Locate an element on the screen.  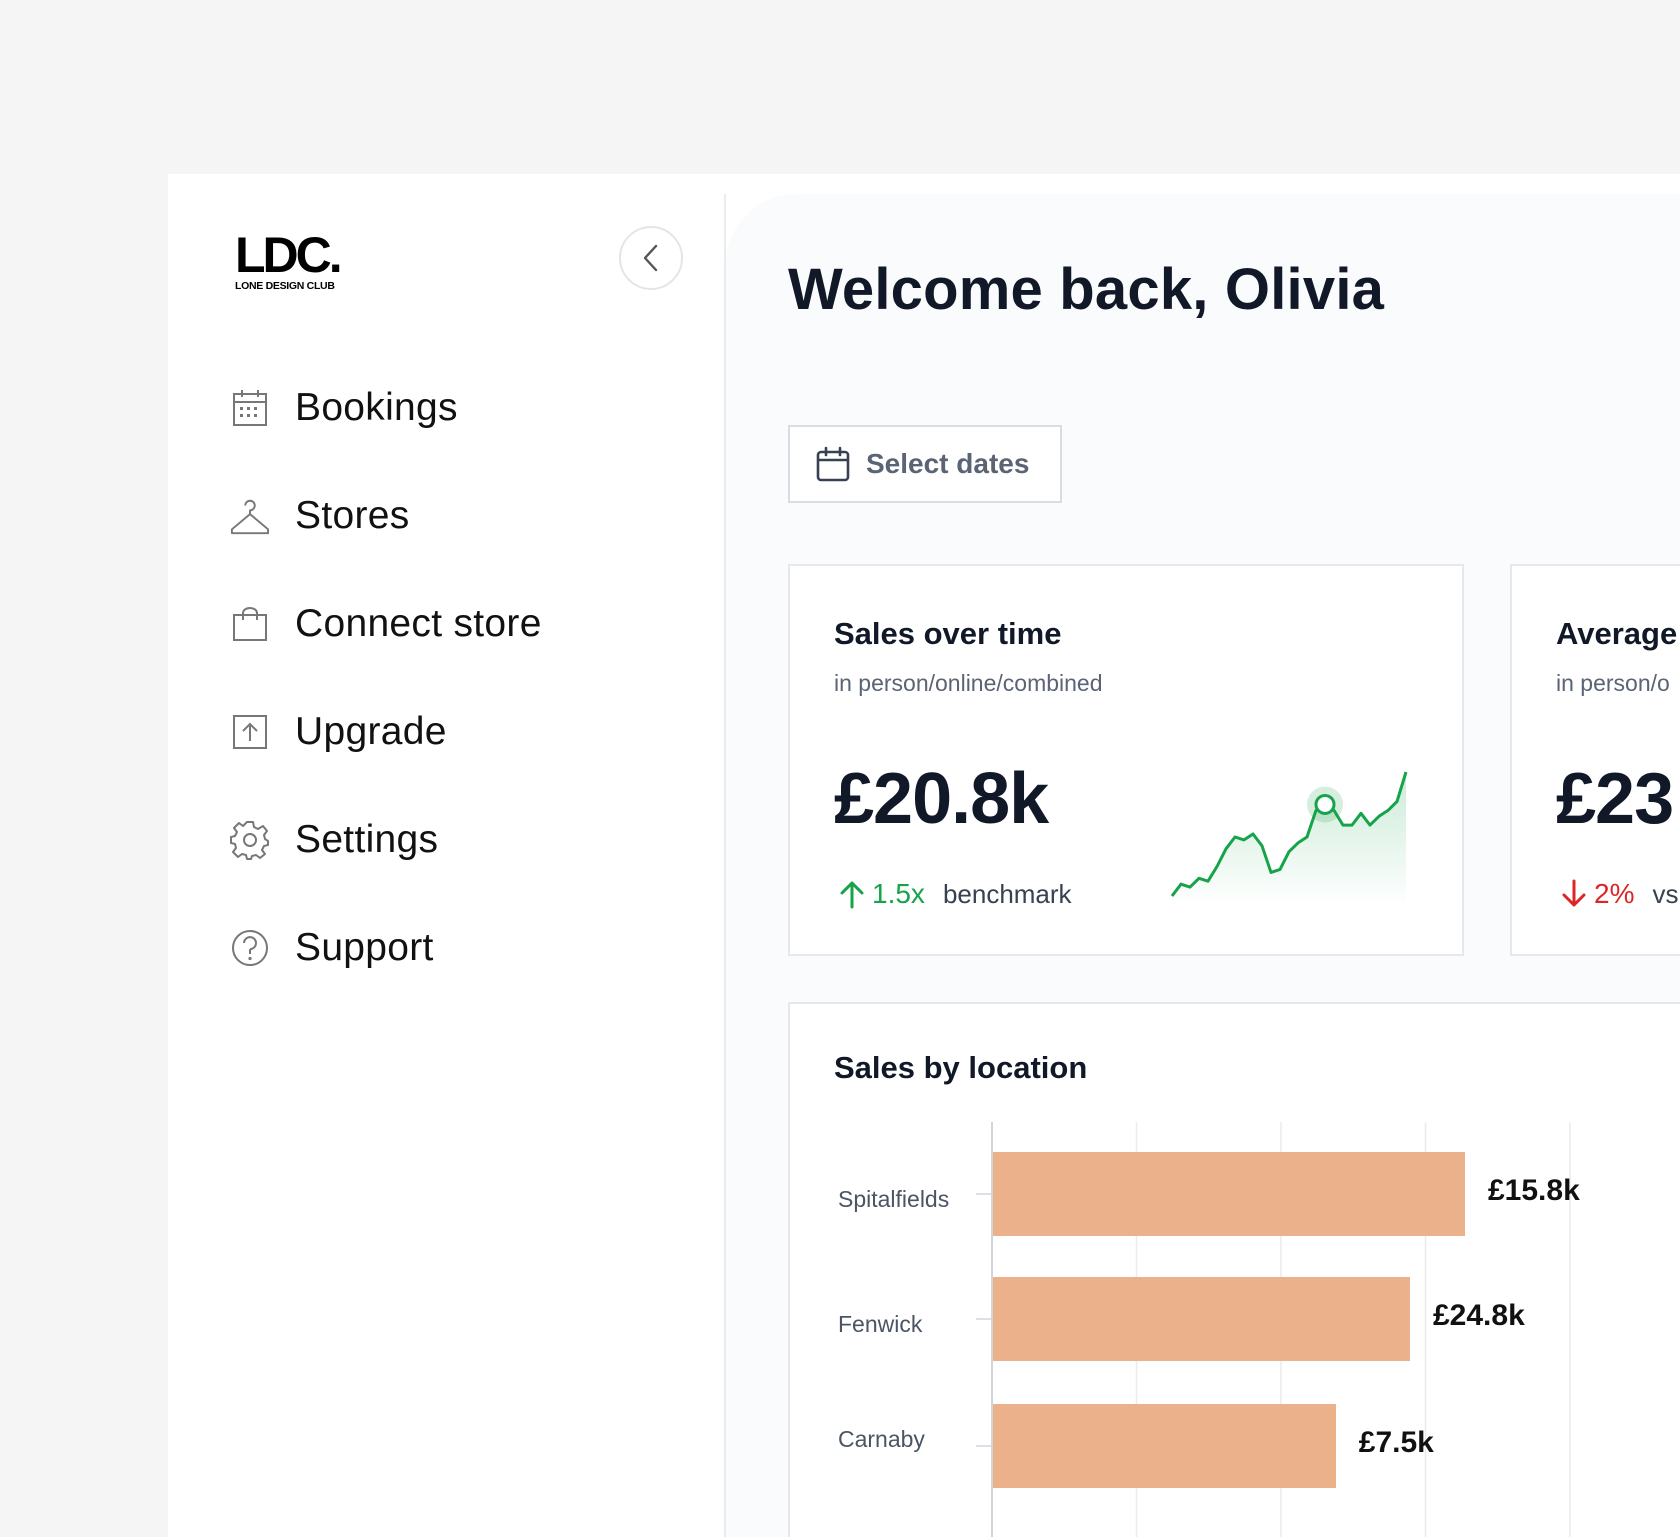
card-subtitle: in person/o is located at coordinates (1613, 683).